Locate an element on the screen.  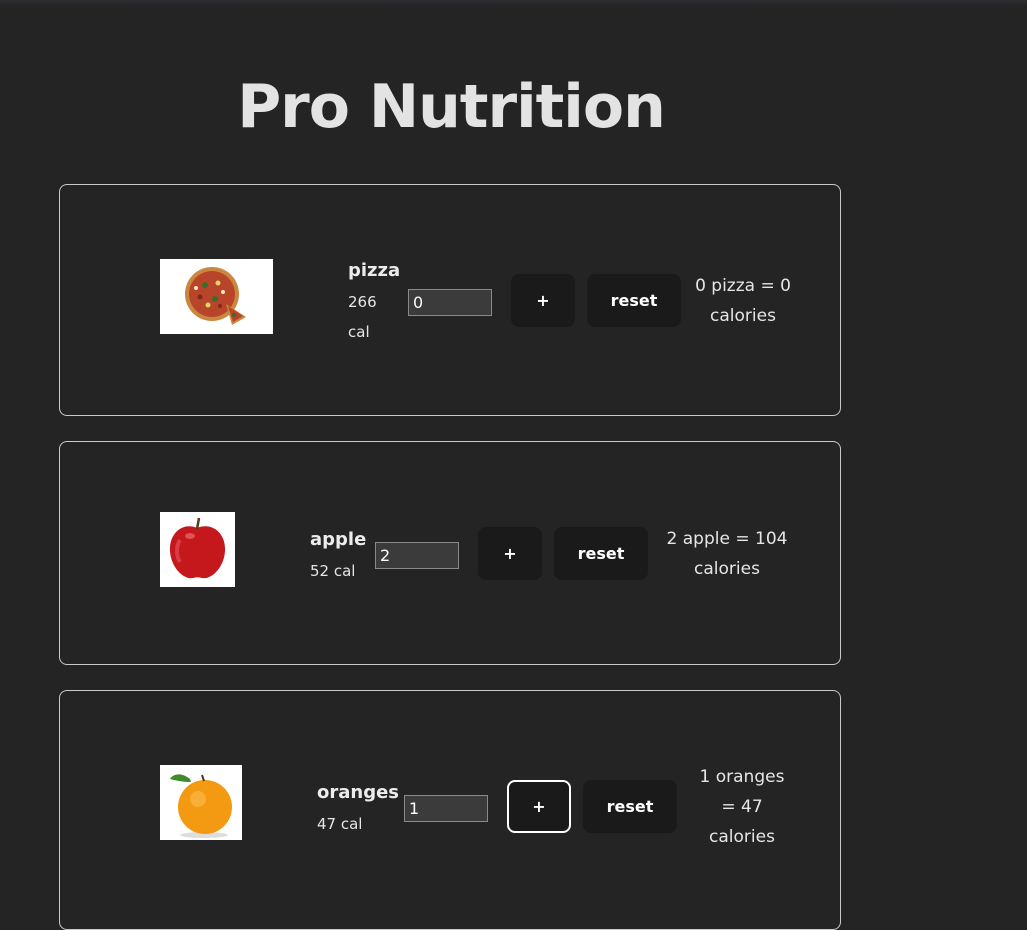
calorie-number: 266 is located at coordinates (362, 302).